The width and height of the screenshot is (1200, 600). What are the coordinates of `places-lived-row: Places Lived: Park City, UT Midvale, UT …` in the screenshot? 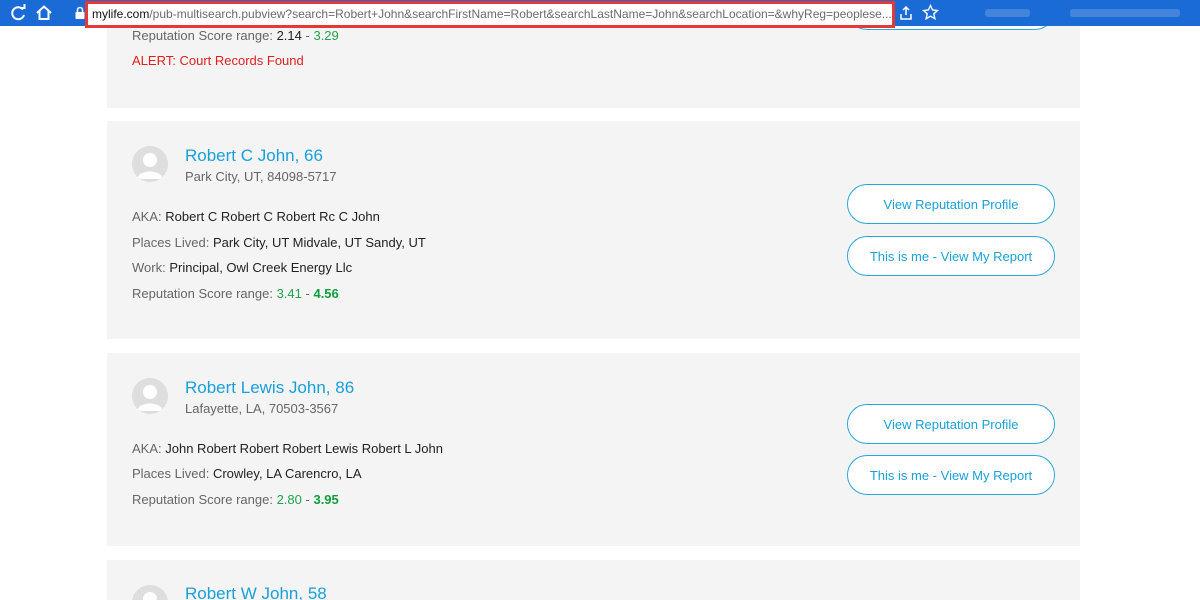 It's located at (279, 242).